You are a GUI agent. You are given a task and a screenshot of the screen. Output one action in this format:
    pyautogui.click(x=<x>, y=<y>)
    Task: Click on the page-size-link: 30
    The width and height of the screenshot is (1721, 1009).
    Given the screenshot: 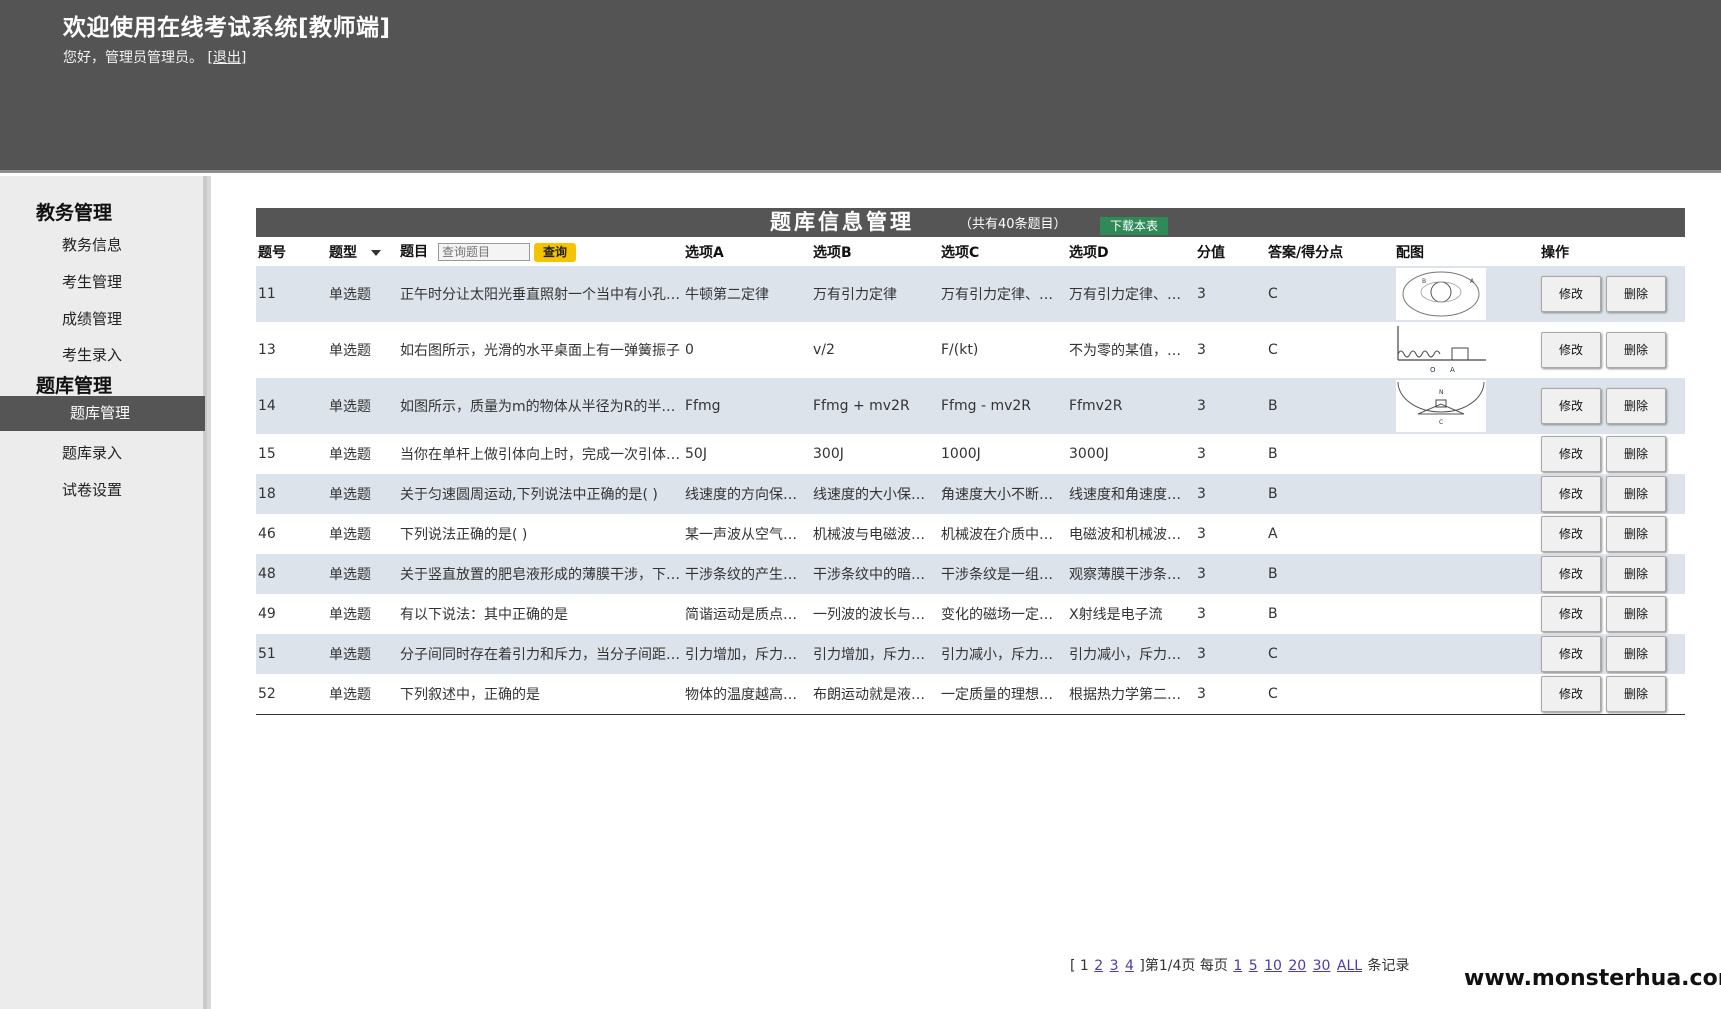 What is the action you would take?
    pyautogui.click(x=1322, y=966)
    